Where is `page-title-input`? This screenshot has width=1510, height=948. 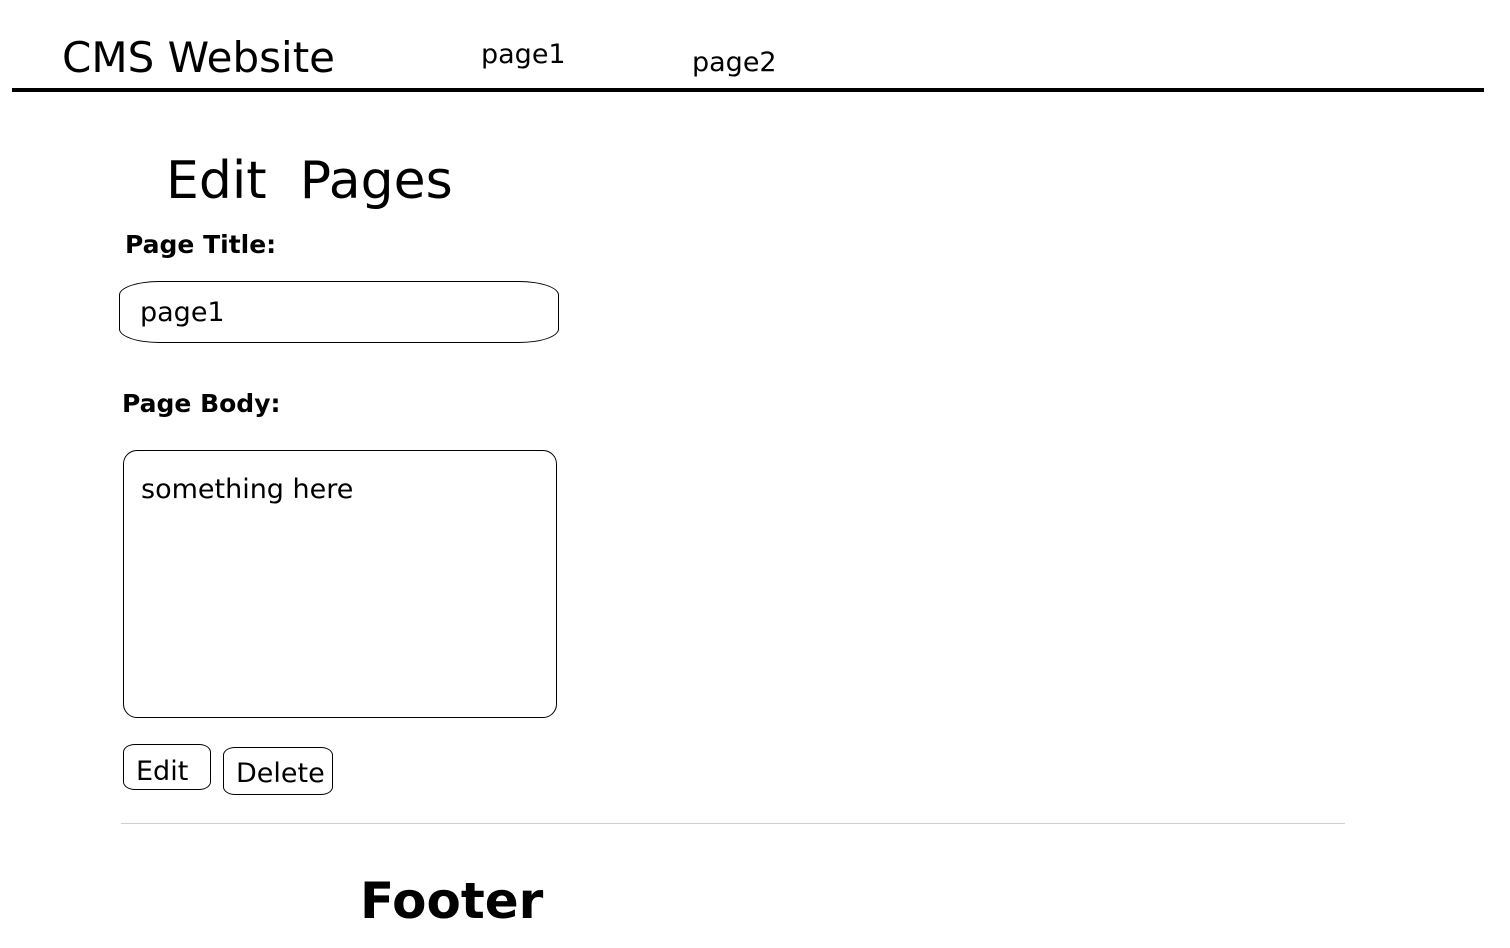 page-title-input is located at coordinates (339, 312).